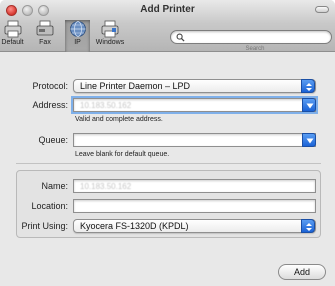 This screenshot has height=286, width=335. What do you see at coordinates (167, 9) in the screenshot?
I see `window-title: Add Printer` at bounding box center [167, 9].